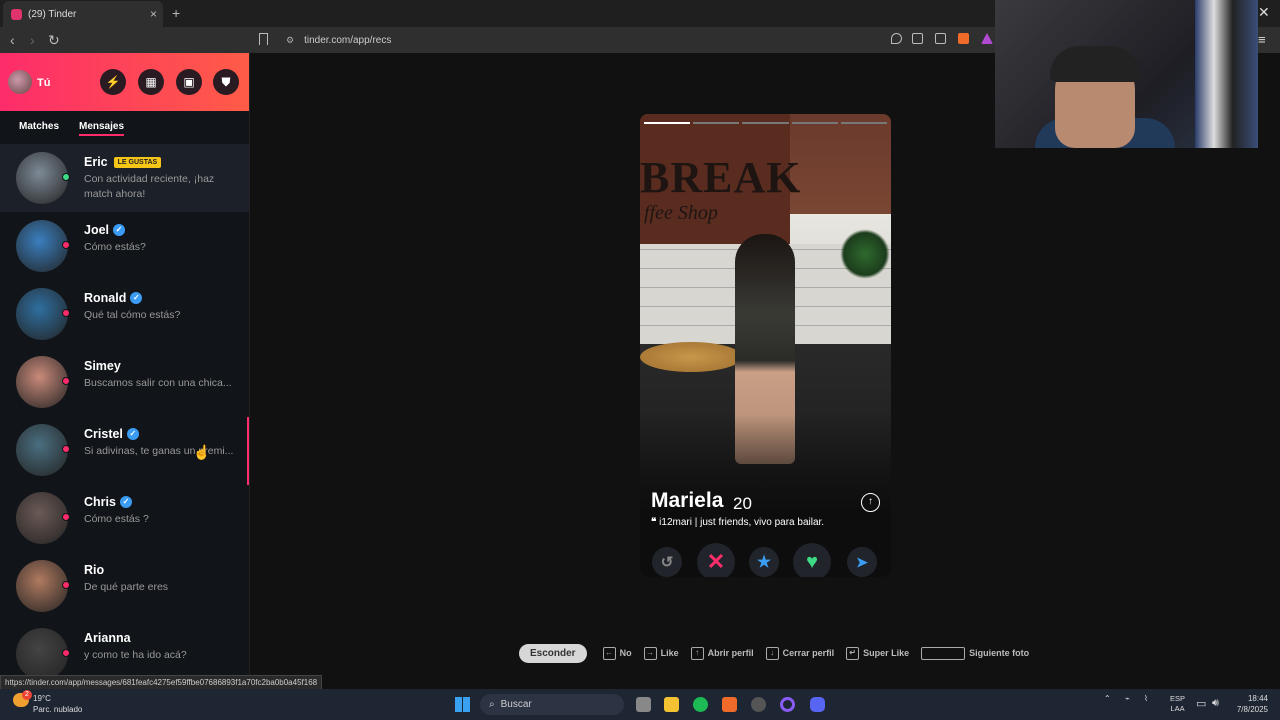 This screenshot has height=720, width=1280. Describe the element at coordinates (963, 38) in the screenshot. I see `brave-shield-icon` at that location.